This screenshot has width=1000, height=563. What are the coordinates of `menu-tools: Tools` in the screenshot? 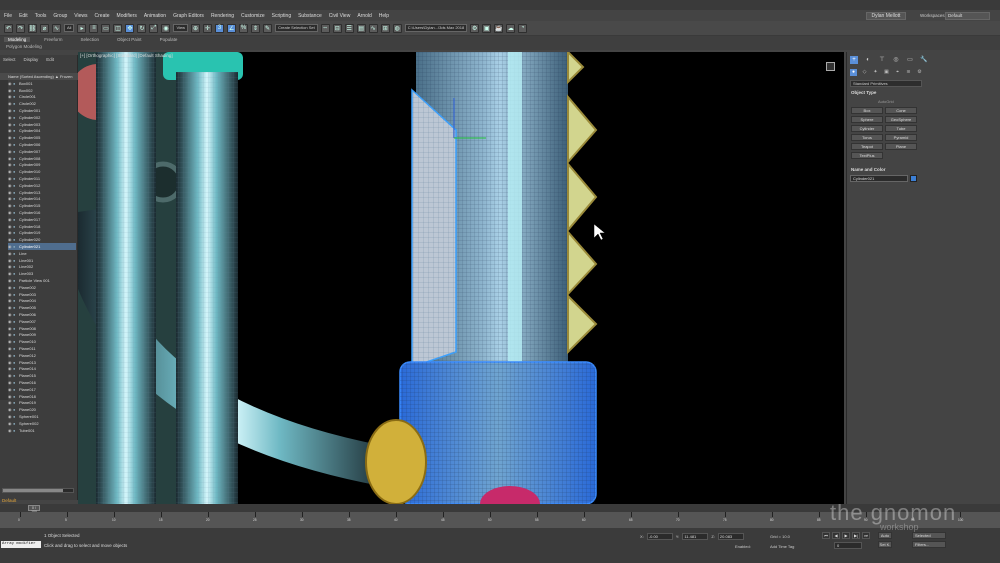 It's located at (41, 16).